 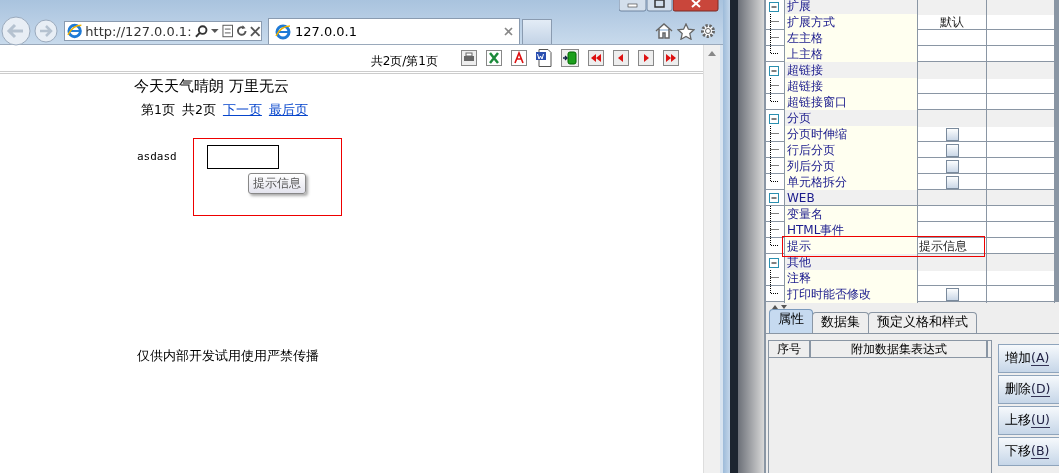 I want to click on input-field, so click(x=243, y=157).